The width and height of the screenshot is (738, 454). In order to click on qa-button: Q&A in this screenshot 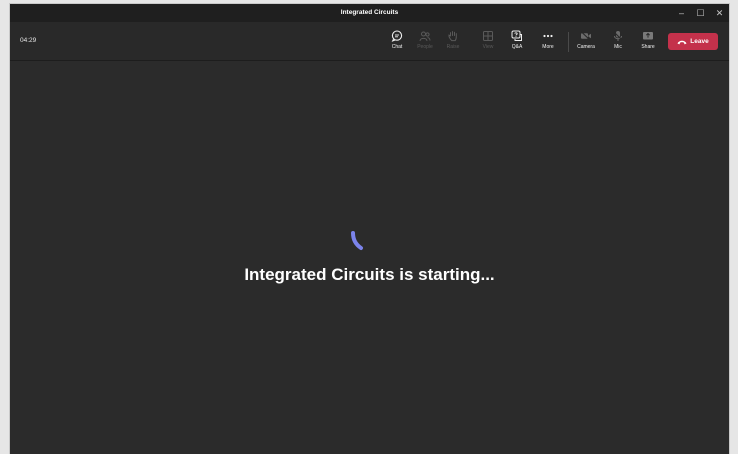, I will do `click(517, 42)`.